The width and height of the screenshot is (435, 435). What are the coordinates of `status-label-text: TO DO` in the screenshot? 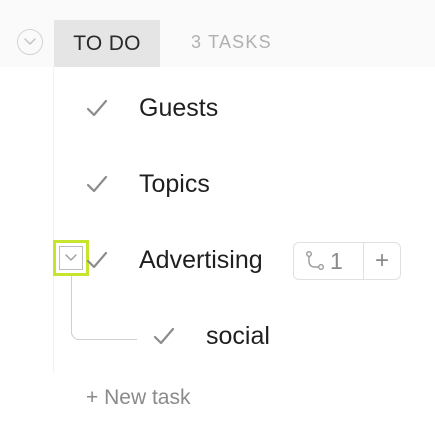 It's located at (107, 43).